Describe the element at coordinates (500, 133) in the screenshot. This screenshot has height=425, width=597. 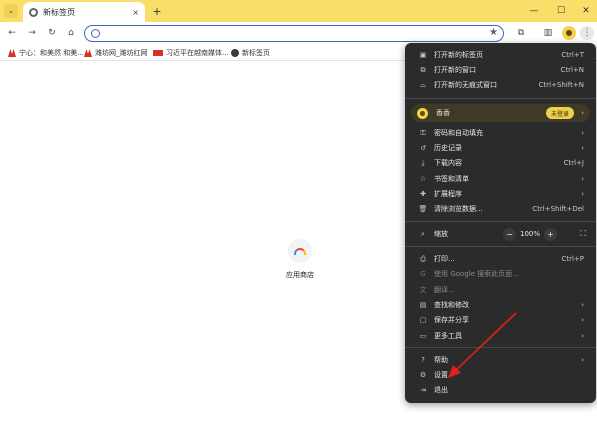
I see `menu-item-passwords: ⚿ 密码和自动填充 ›` at that location.